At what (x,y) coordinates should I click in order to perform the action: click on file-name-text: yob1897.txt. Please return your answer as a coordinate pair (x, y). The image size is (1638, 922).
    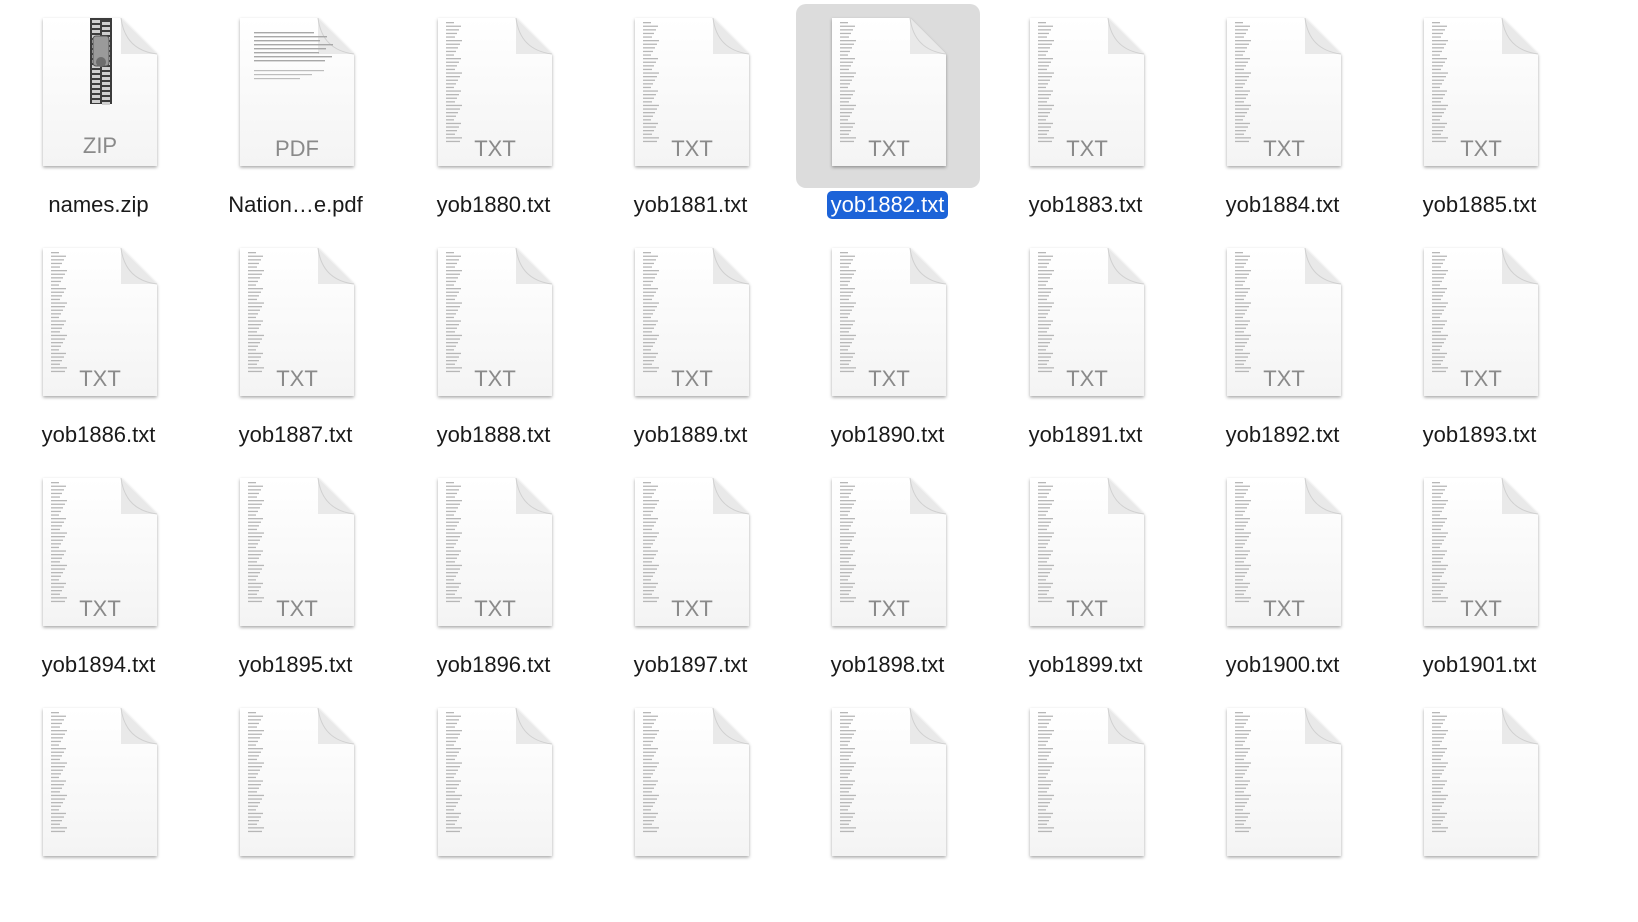
    Looking at the image, I should click on (691, 665).